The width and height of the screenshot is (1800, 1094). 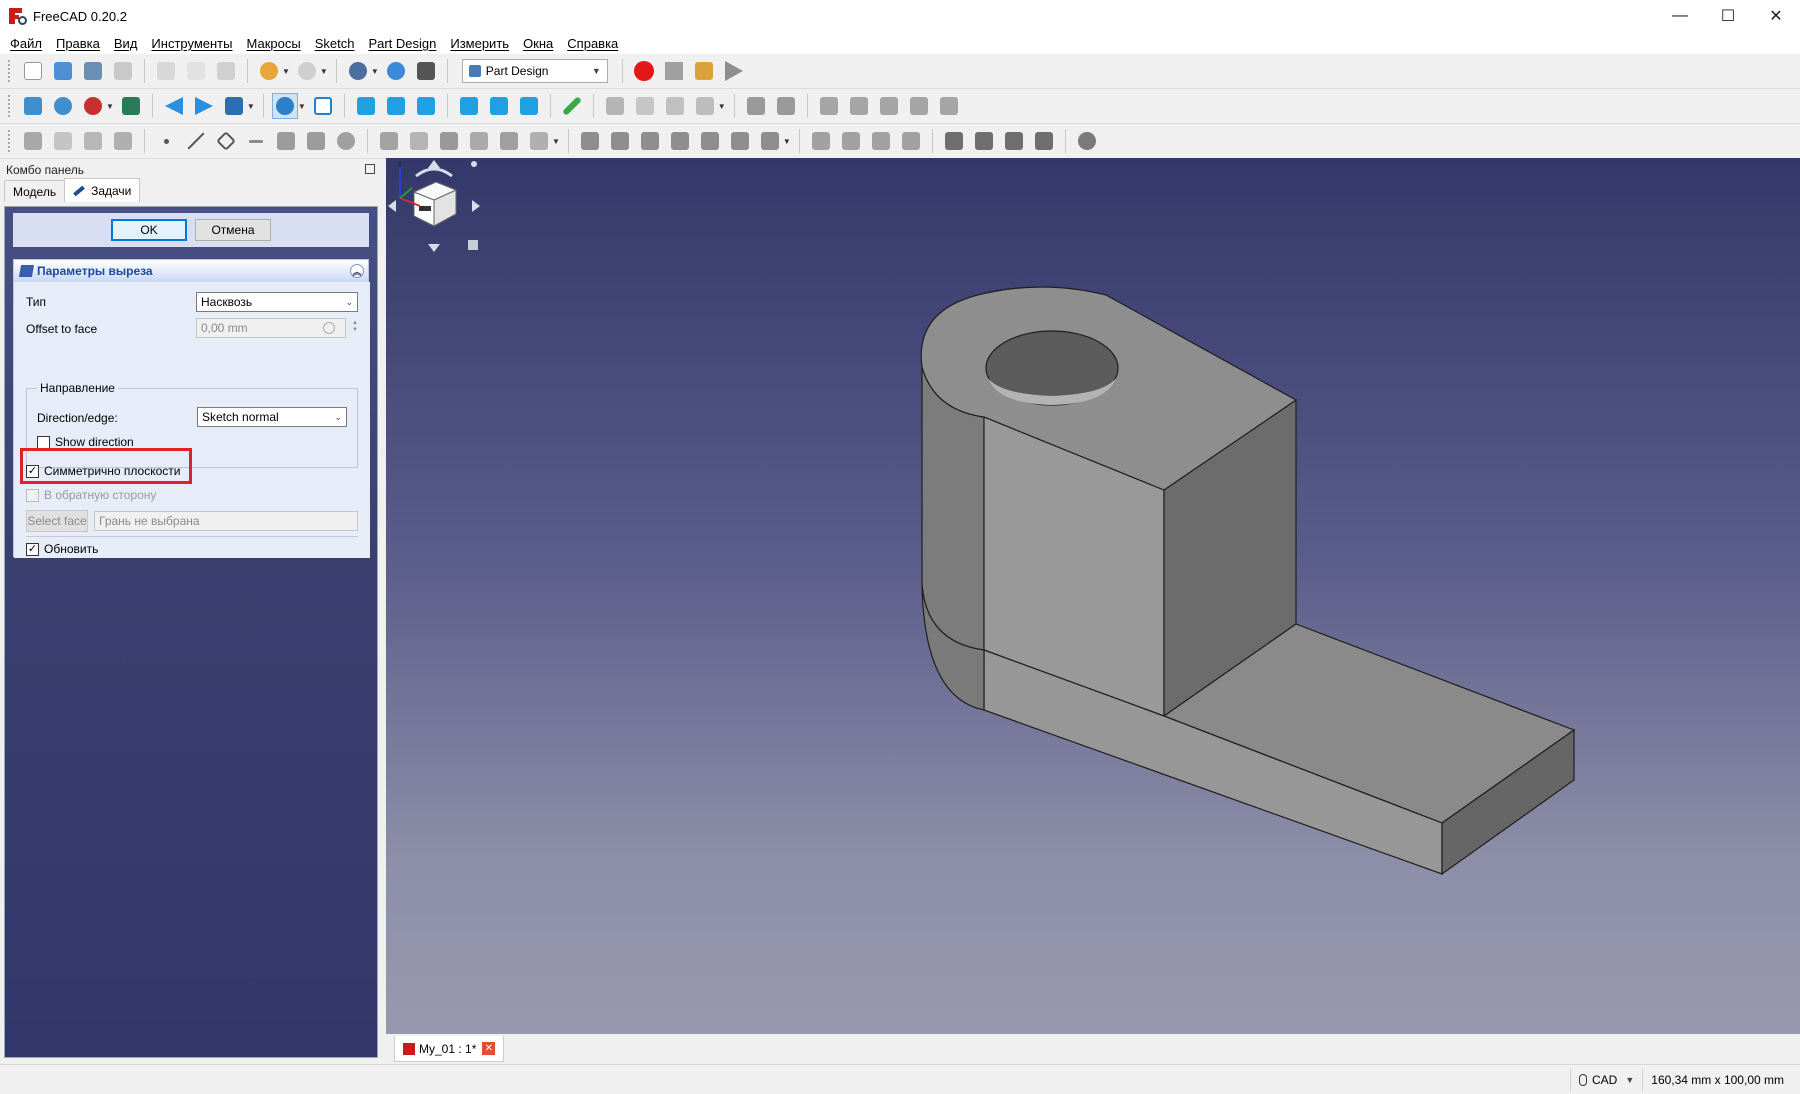 I want to click on direction-select: Sketch normal ⌄, so click(x=272, y=417).